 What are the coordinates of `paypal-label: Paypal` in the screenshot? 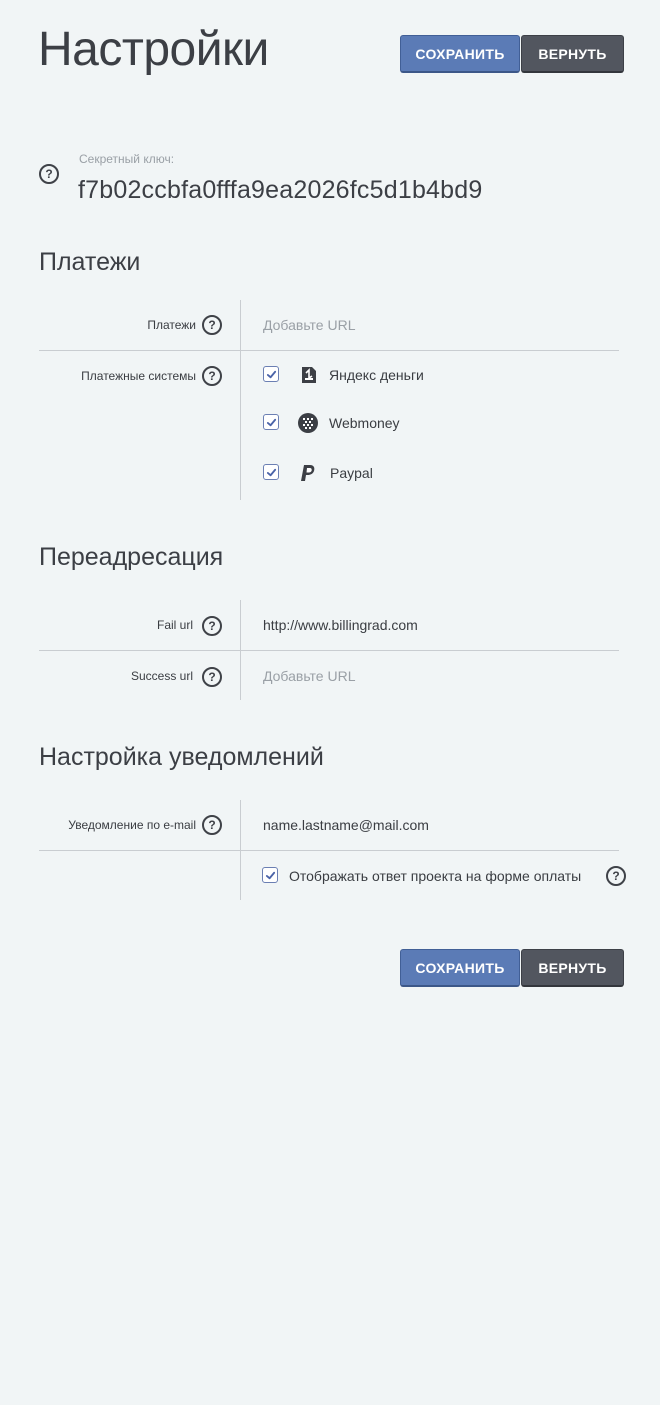 It's located at (351, 473).